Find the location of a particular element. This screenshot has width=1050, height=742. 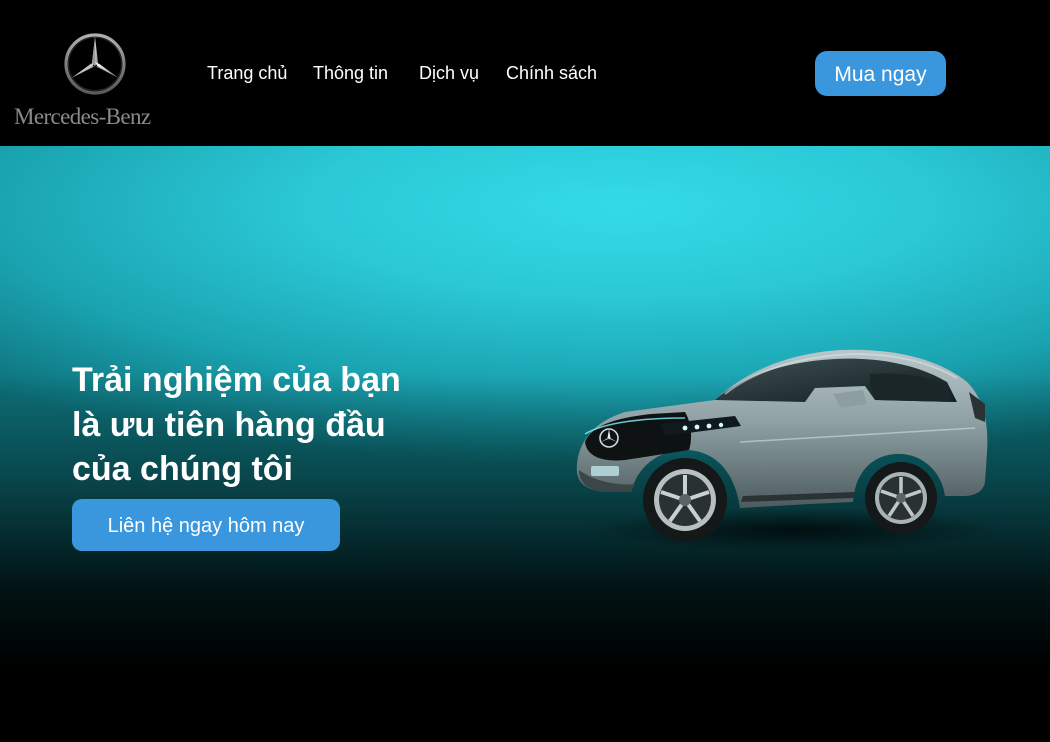

mercedes-star-icon is located at coordinates (95, 64).